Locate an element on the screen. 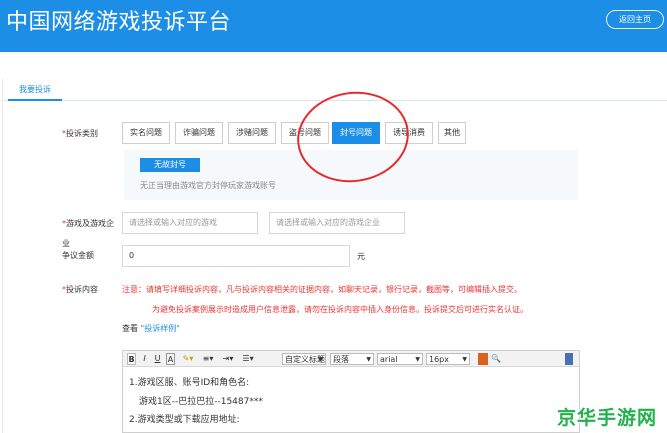 This screenshot has height=433, width=667. align-icon: ≡▾ is located at coordinates (208, 359).